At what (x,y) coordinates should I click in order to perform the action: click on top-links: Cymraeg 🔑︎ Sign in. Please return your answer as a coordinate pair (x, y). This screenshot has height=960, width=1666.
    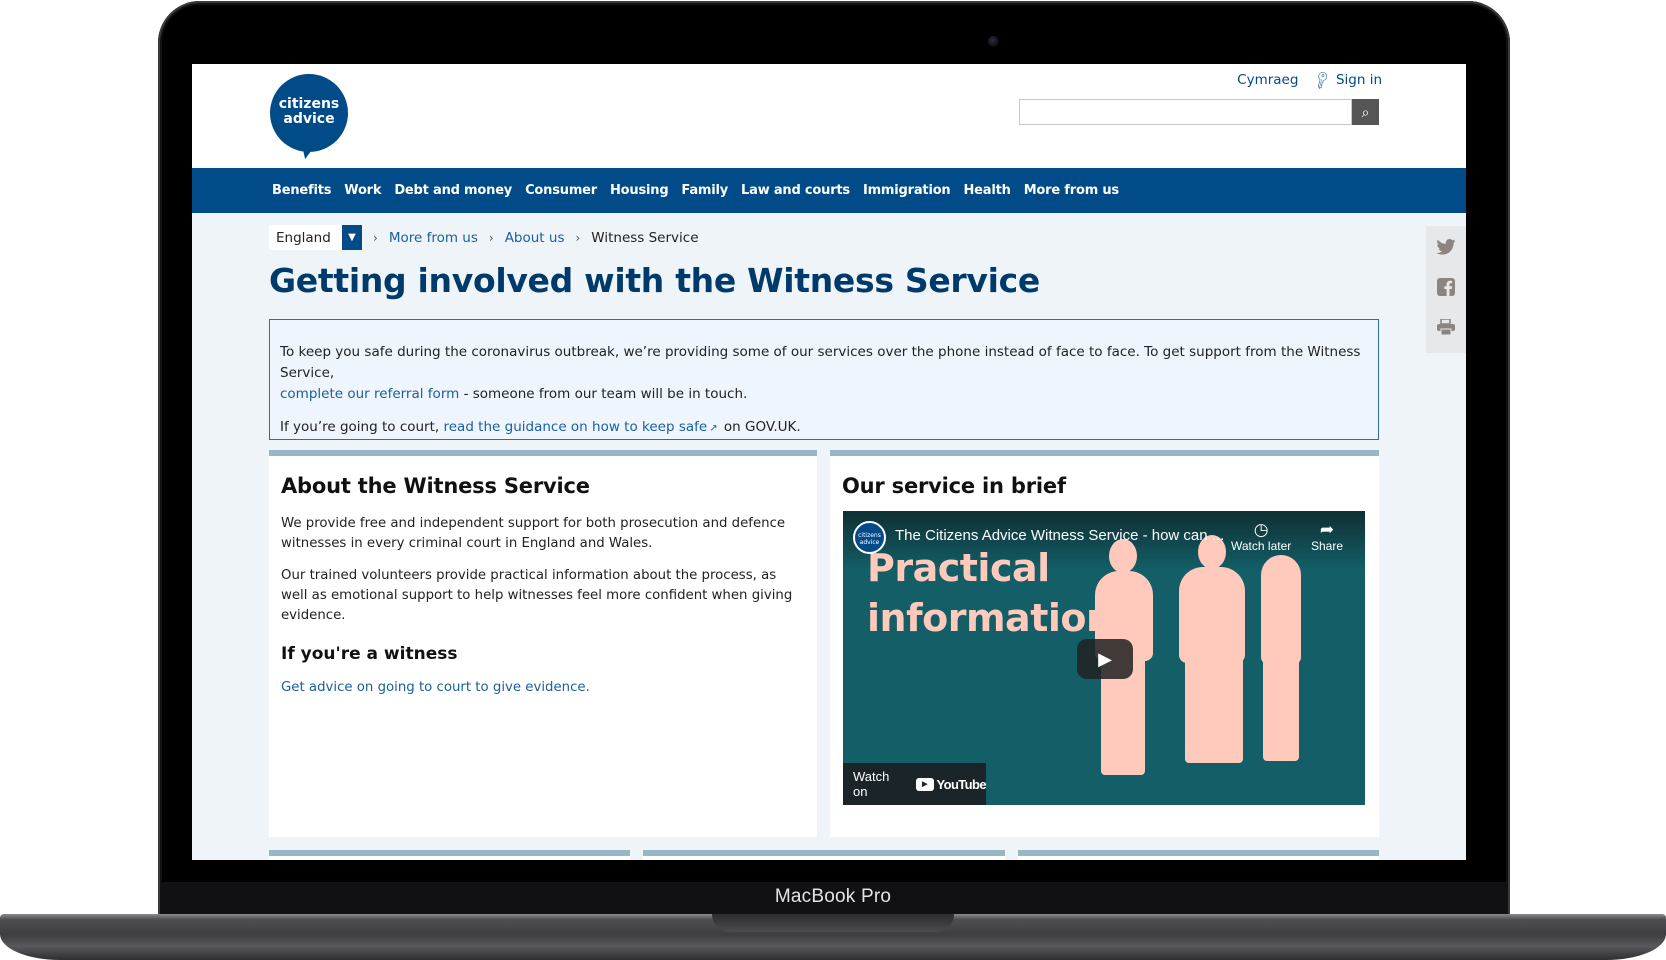
    Looking at the image, I should click on (1309, 80).